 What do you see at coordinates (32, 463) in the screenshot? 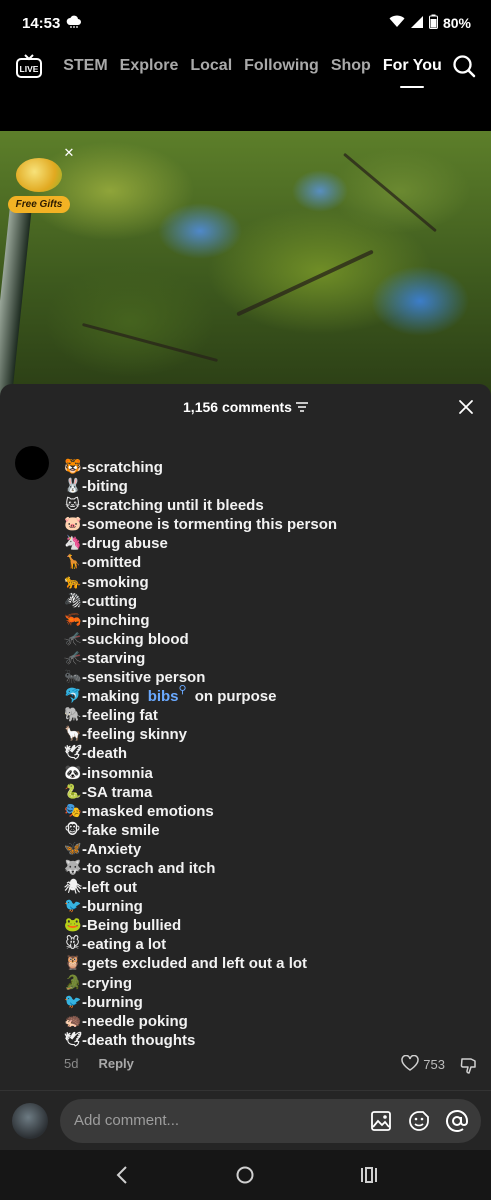
I see `commenter-avatar` at bounding box center [32, 463].